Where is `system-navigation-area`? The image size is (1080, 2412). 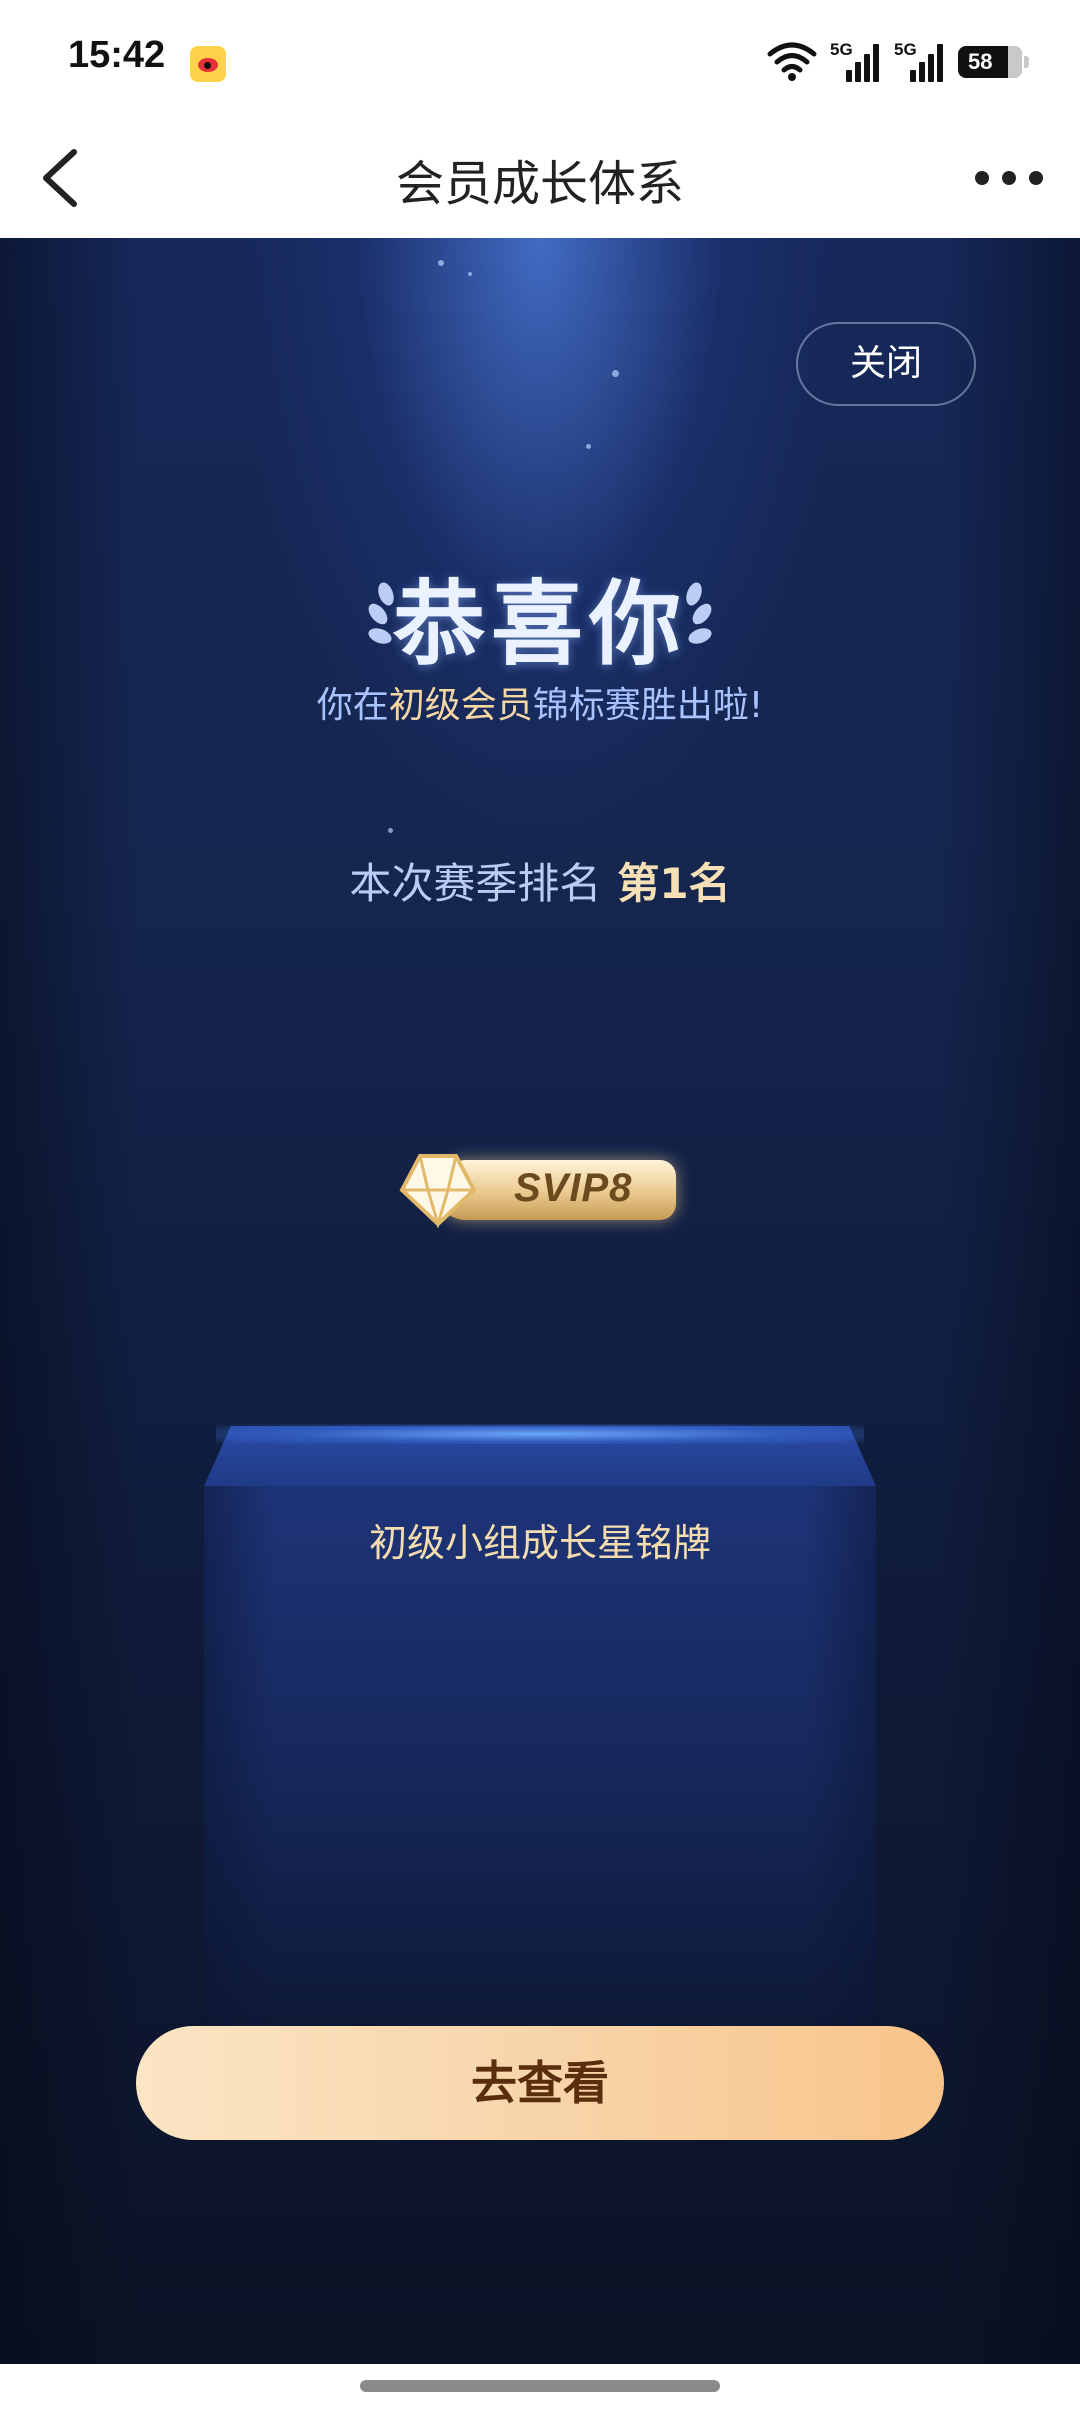 system-navigation-area is located at coordinates (540, 2388).